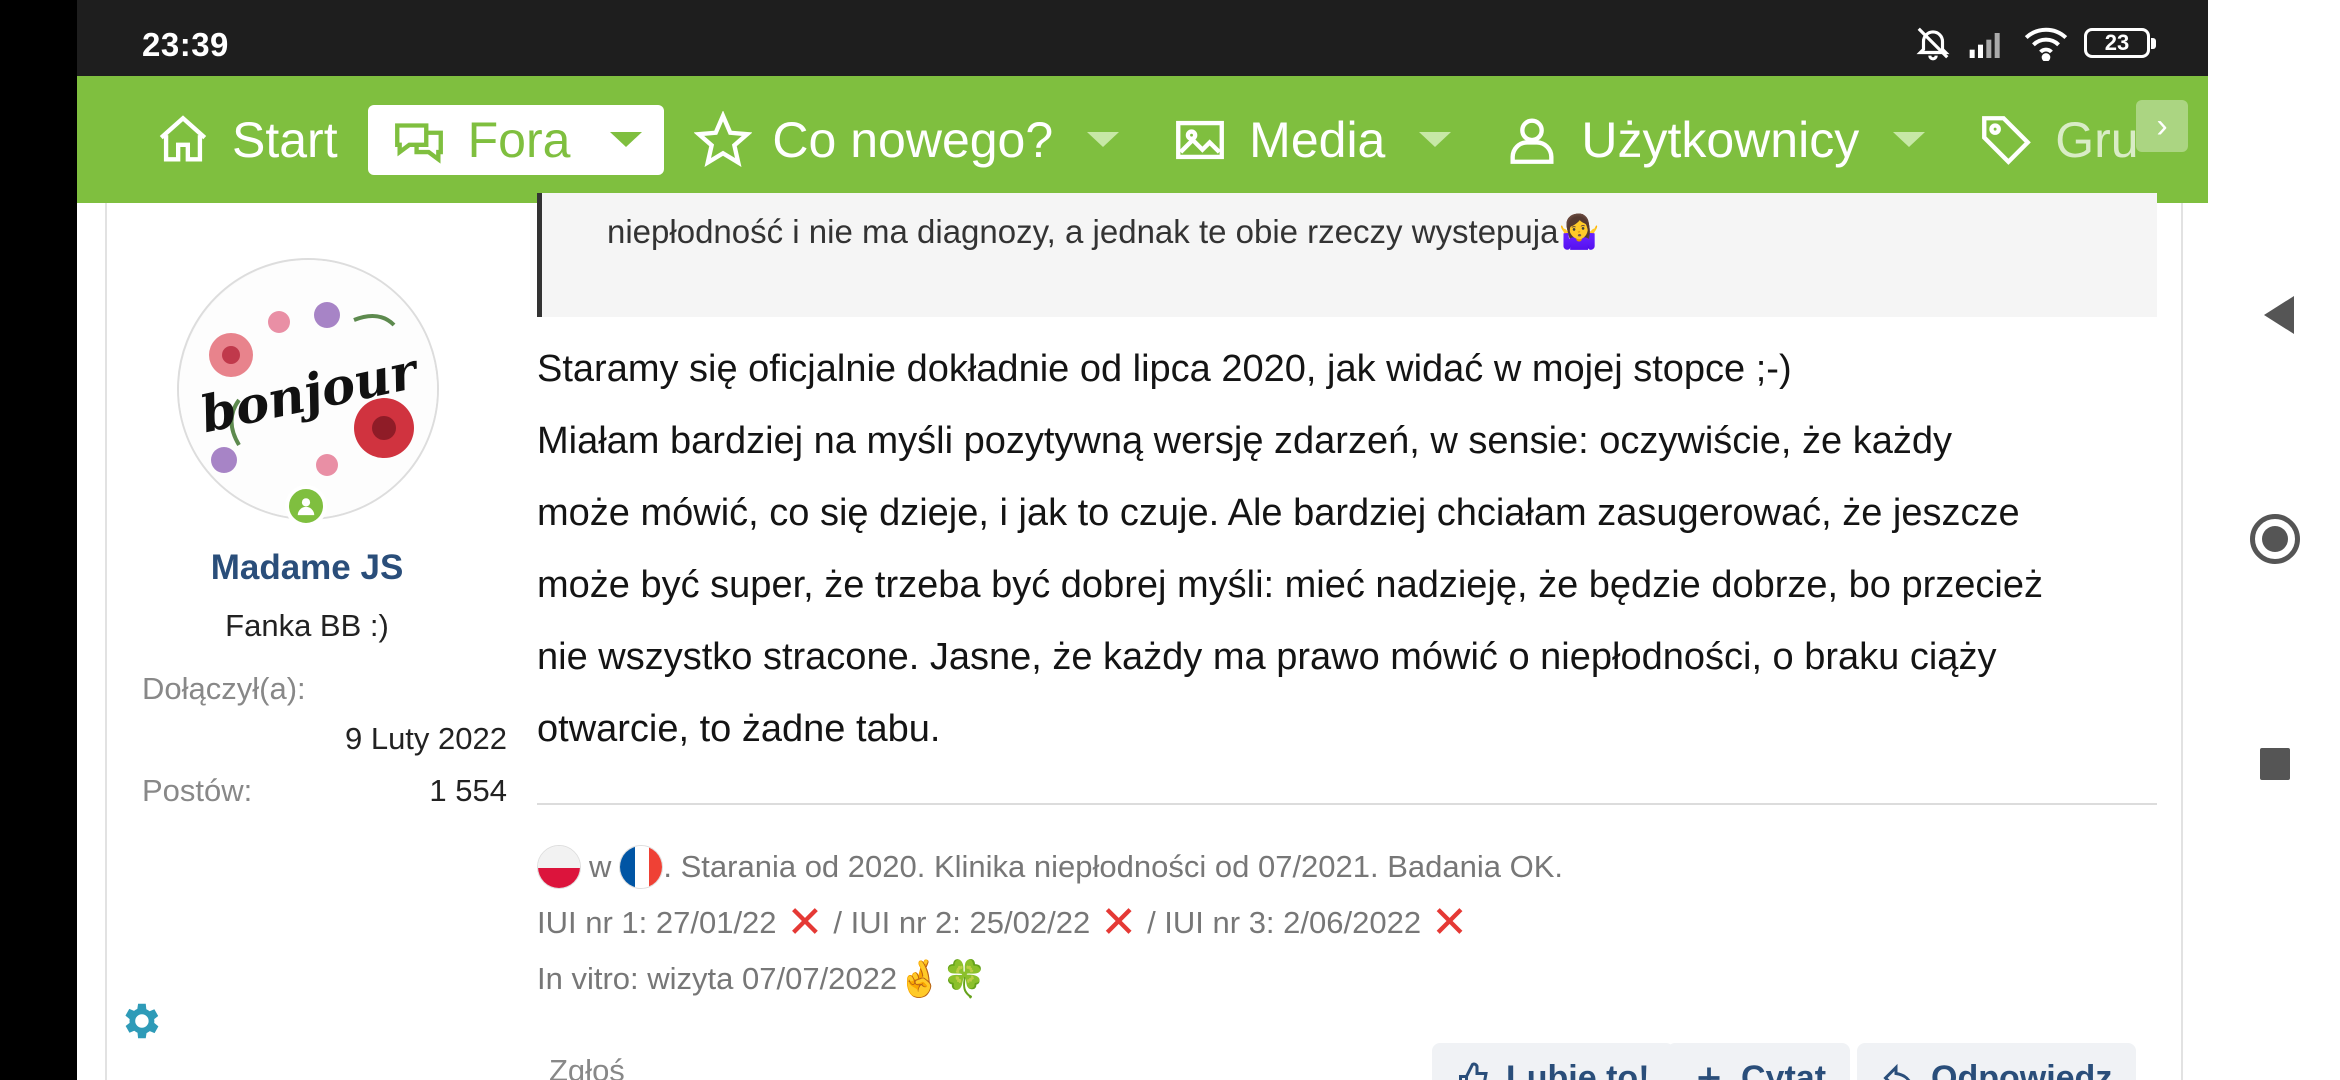 The height and width of the screenshot is (1080, 2340). I want to click on nav-uzytkownicy: Użytkownicy, so click(1714, 140).